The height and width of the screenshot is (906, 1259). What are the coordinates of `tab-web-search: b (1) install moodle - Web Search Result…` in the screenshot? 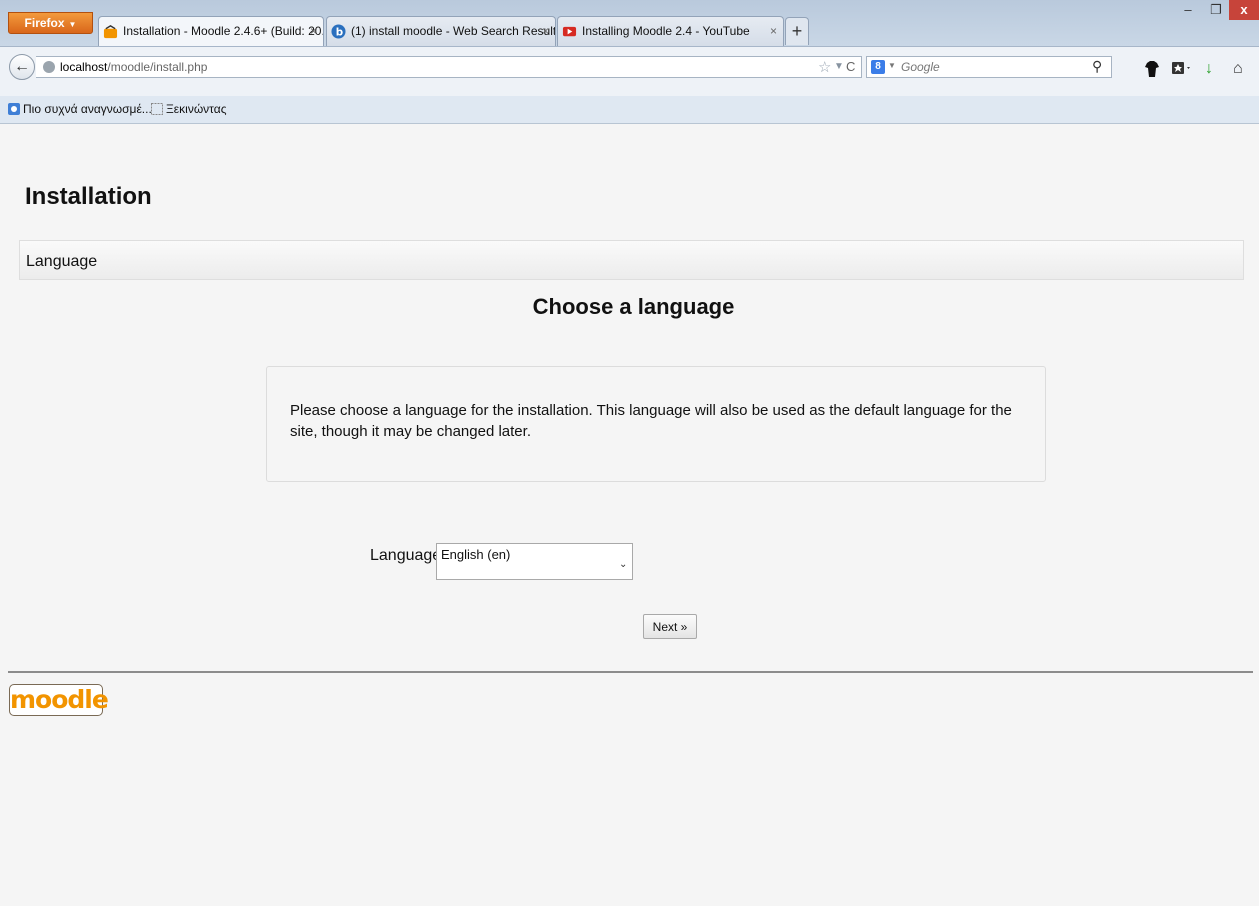 It's located at (441, 31).